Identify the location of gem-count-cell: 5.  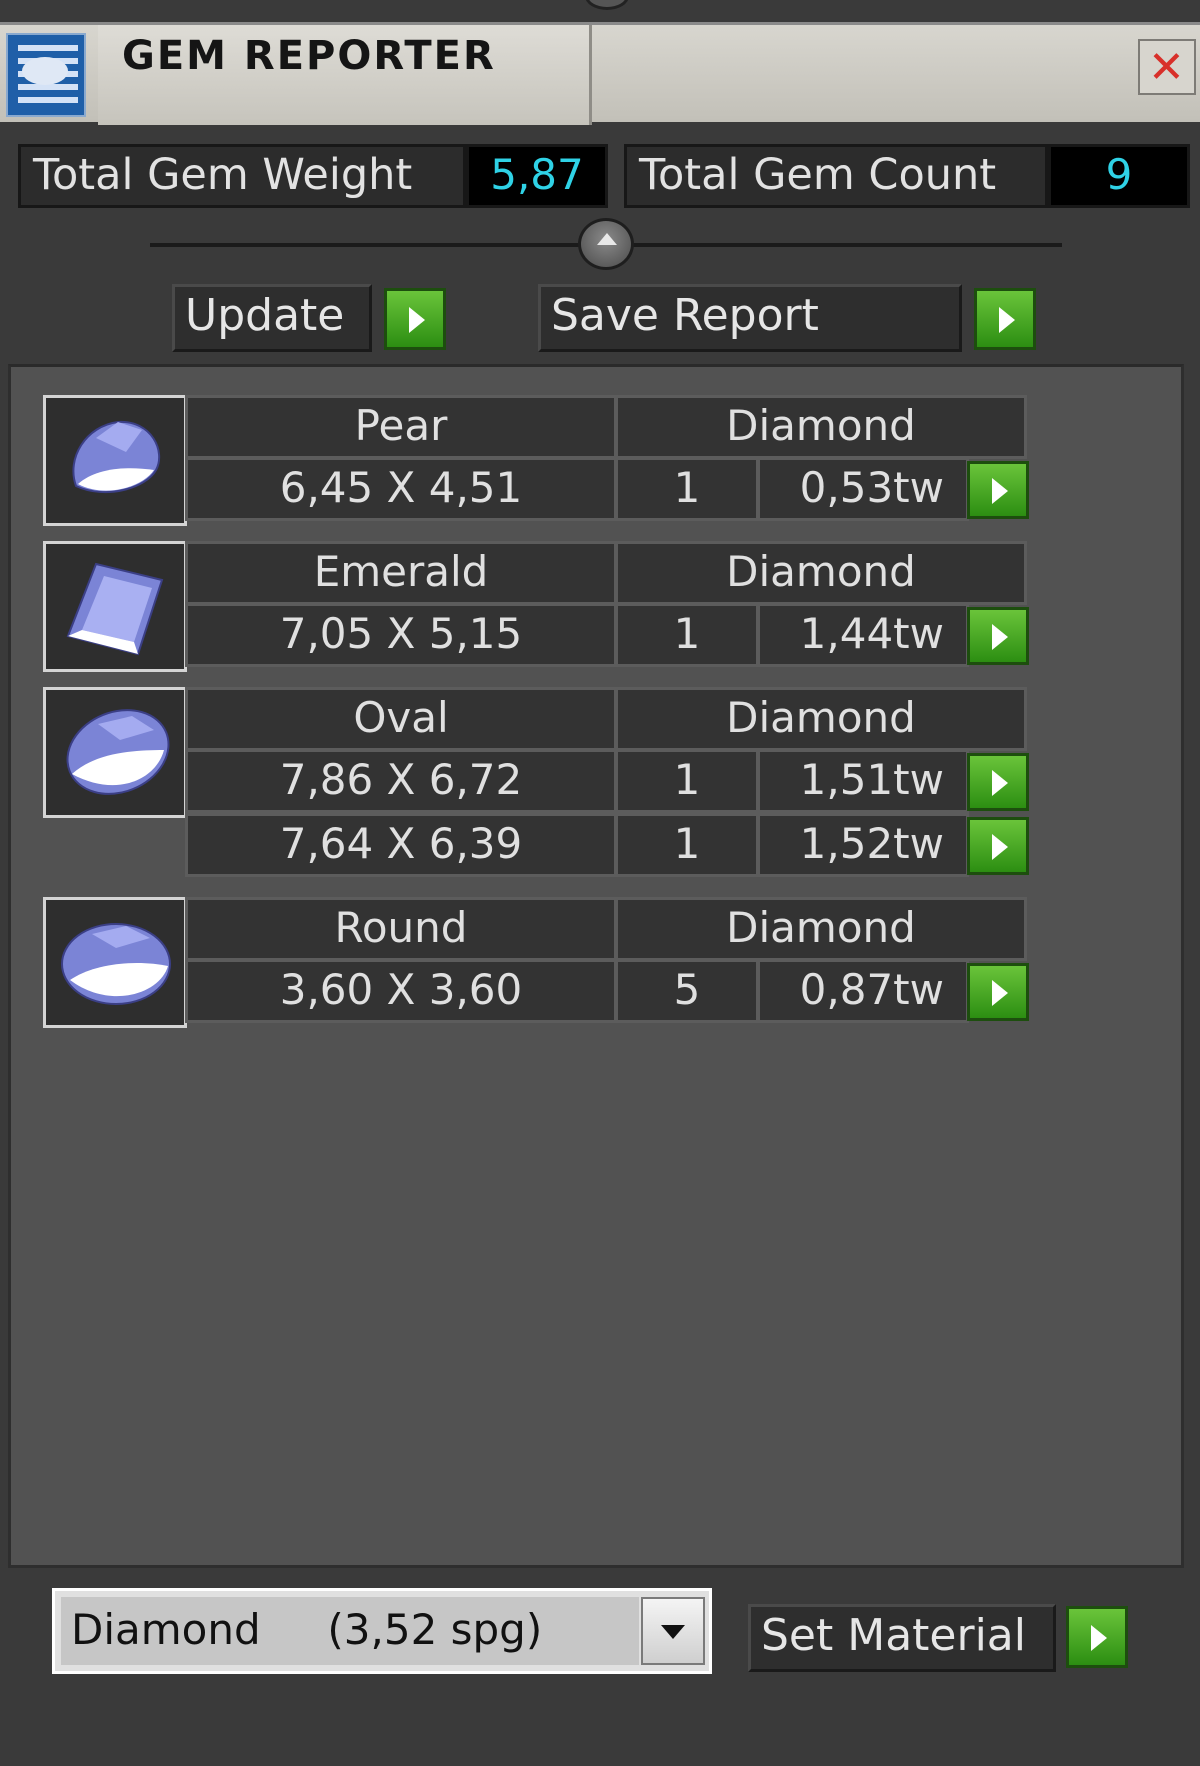
(687, 991).